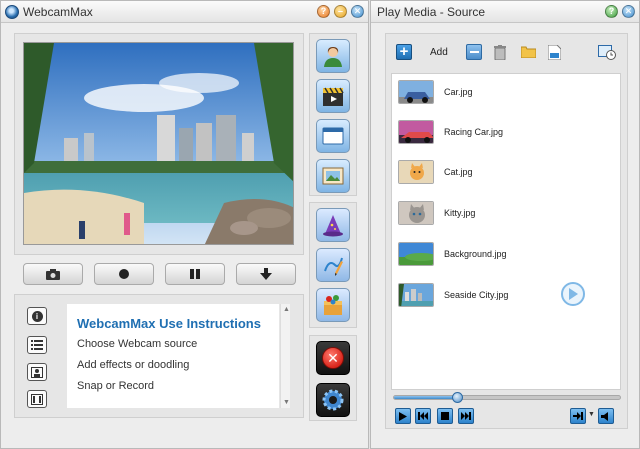  Describe the element at coordinates (58, 12) in the screenshot. I see `window-title: WebcamMax` at that location.